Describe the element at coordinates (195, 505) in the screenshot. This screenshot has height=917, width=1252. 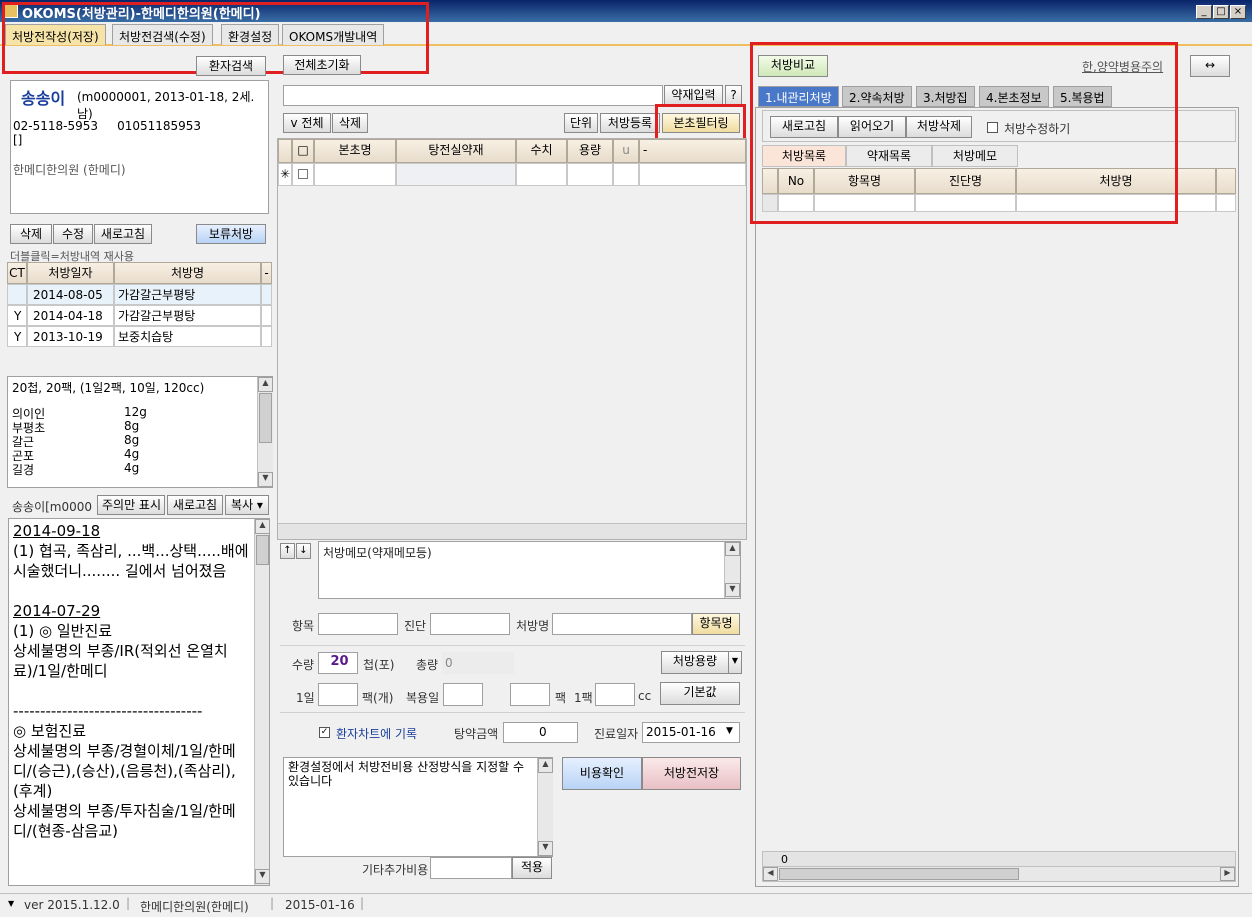
I see `memo-refresh-button: 새로고침` at that location.